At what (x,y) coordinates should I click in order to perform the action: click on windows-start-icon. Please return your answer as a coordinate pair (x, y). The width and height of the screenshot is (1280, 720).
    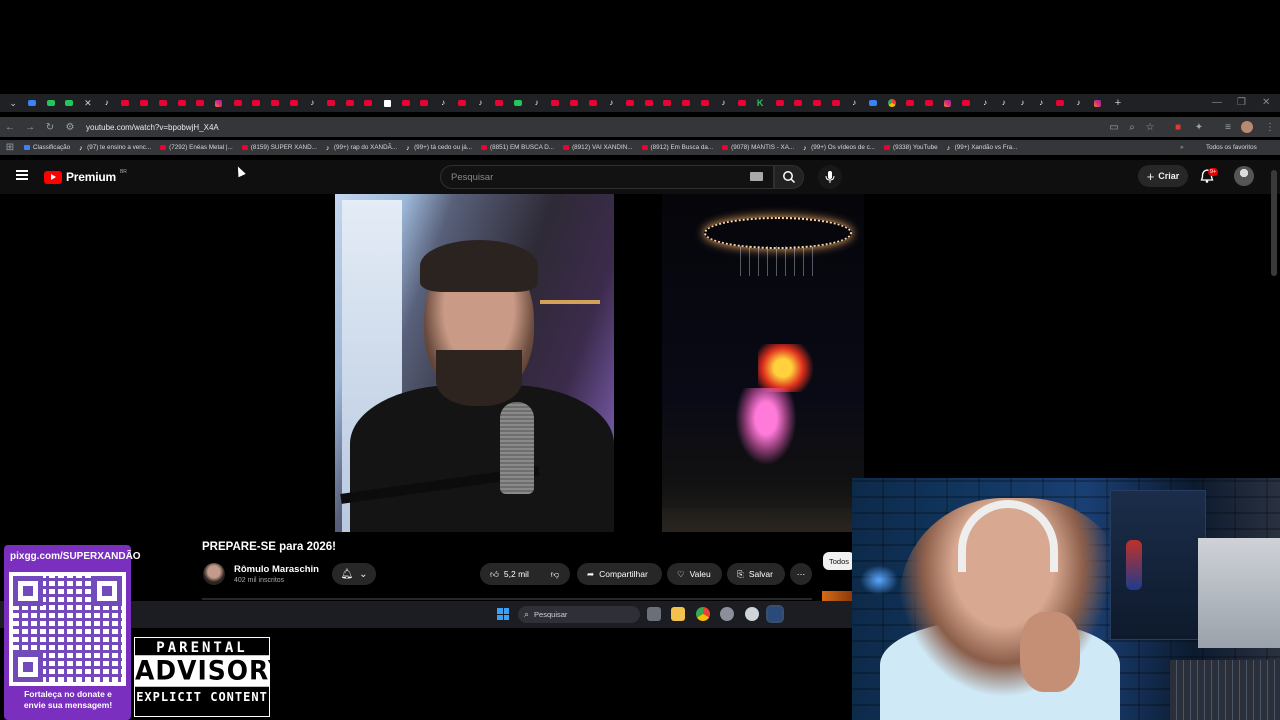
    Looking at the image, I should click on (503, 614).